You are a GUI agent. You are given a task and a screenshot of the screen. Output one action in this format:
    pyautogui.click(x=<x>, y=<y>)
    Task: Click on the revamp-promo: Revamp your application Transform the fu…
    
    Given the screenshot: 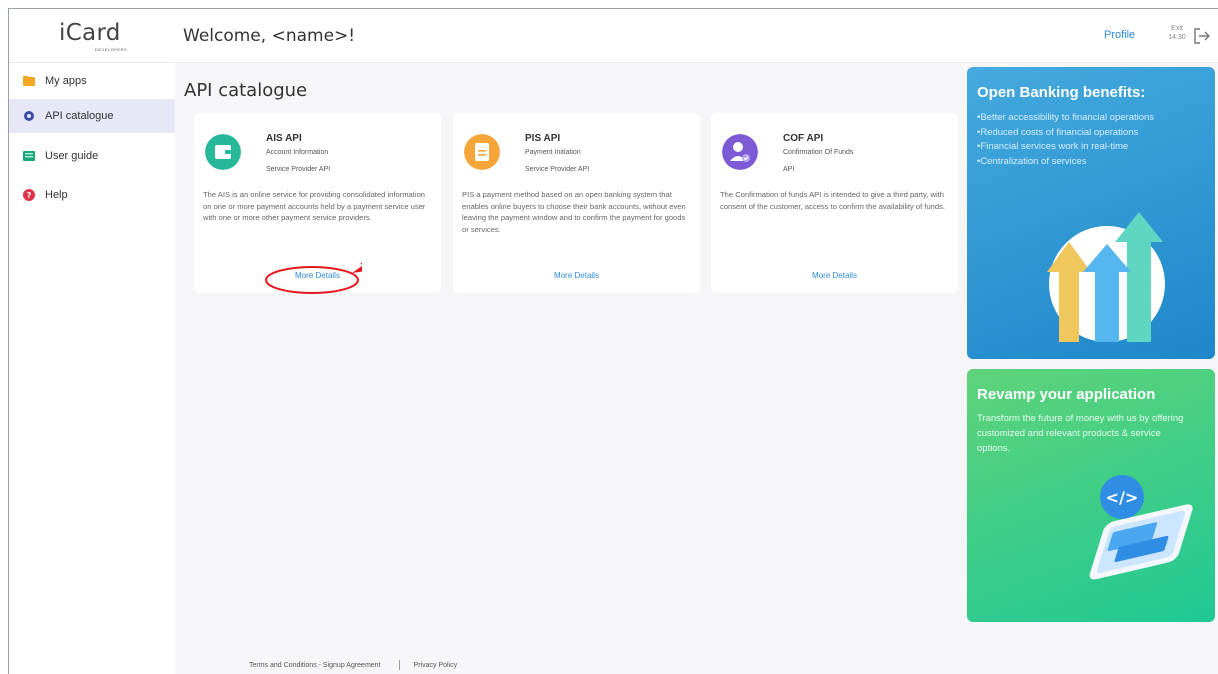 What is the action you would take?
    pyautogui.click(x=1091, y=495)
    